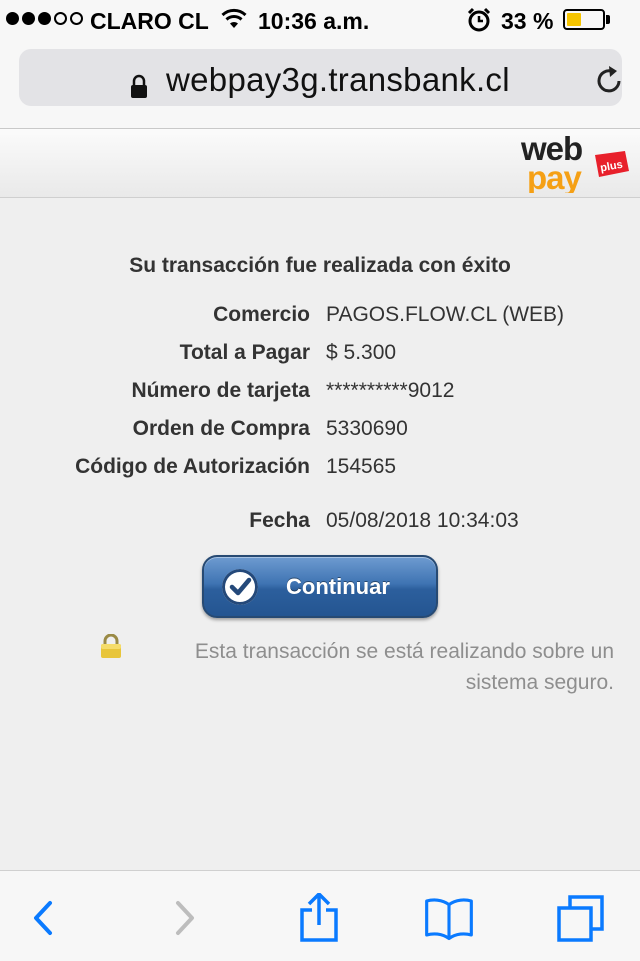 The width and height of the screenshot is (640, 961). I want to click on bookmarks-icon, so click(449, 918).